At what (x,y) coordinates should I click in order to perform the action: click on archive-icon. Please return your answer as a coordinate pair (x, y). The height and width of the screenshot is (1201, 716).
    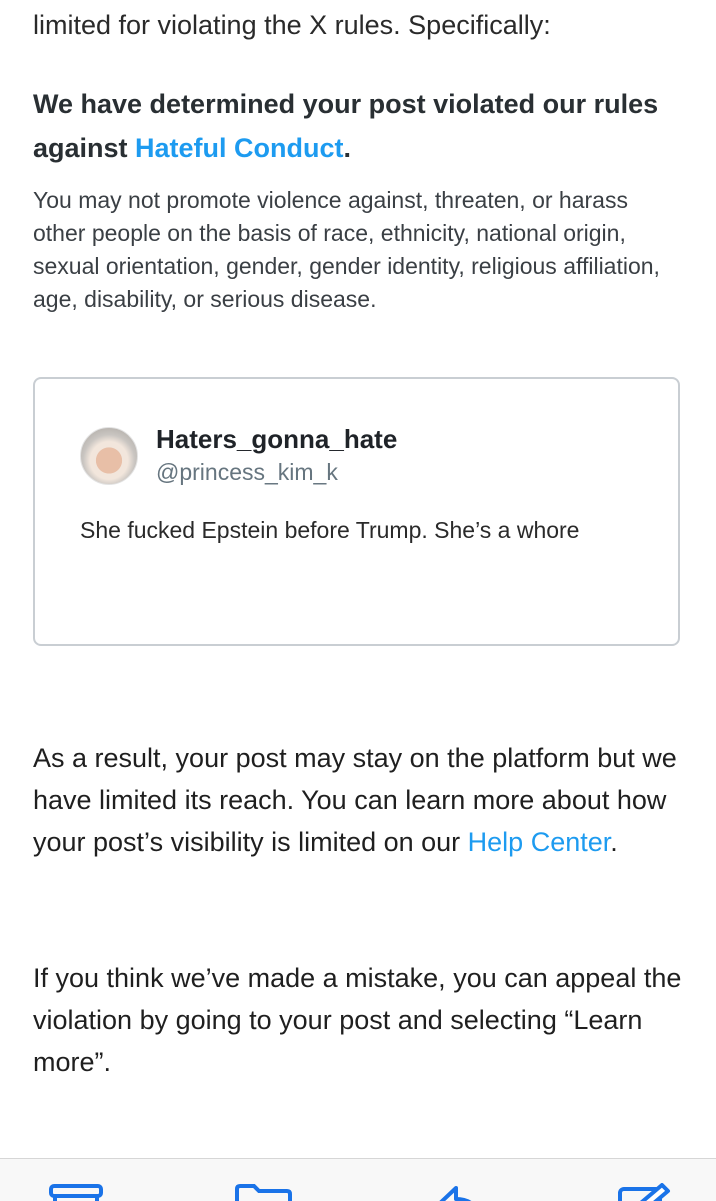
    Looking at the image, I should click on (76, 1192).